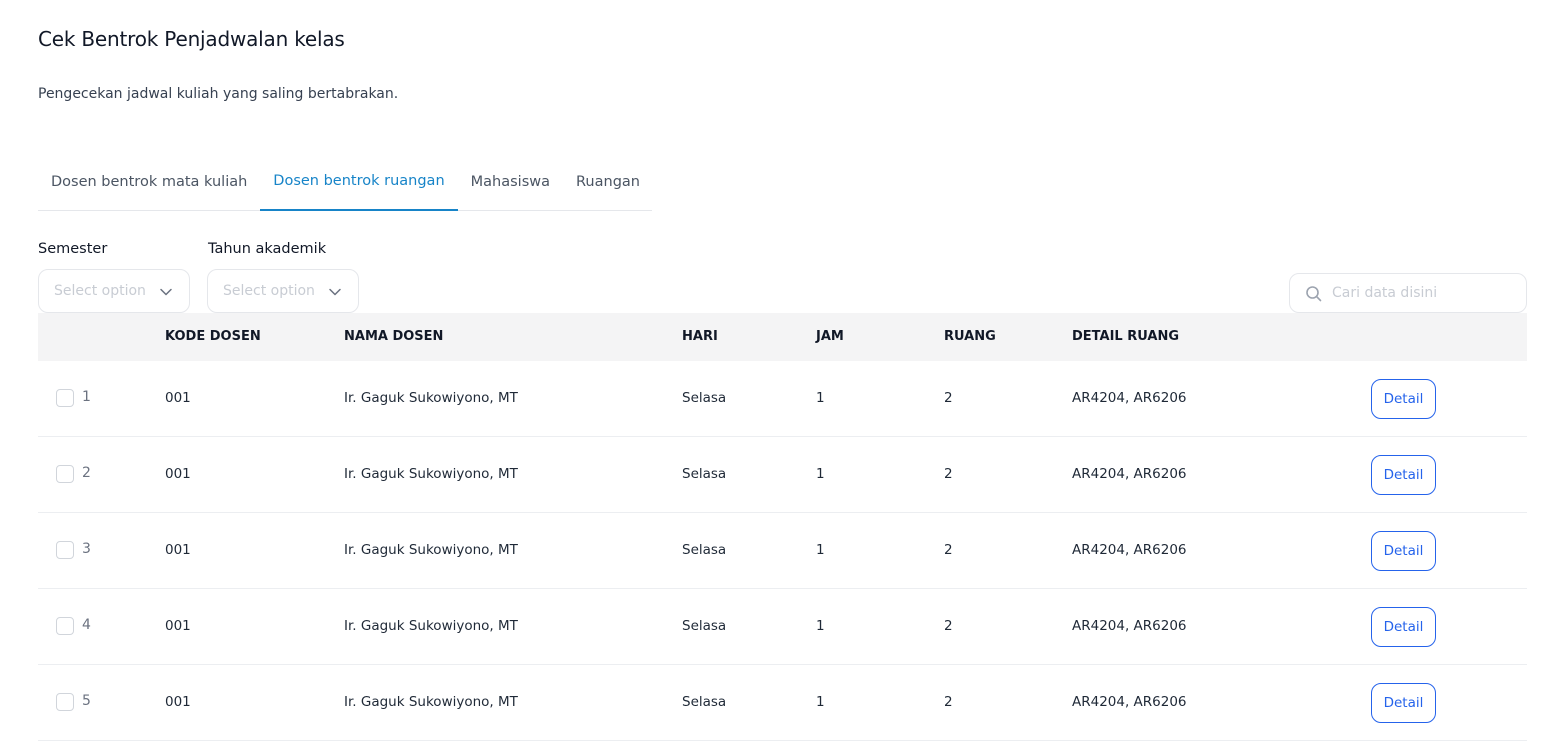 The image size is (1561, 752). I want to click on search-input, so click(1422, 293).